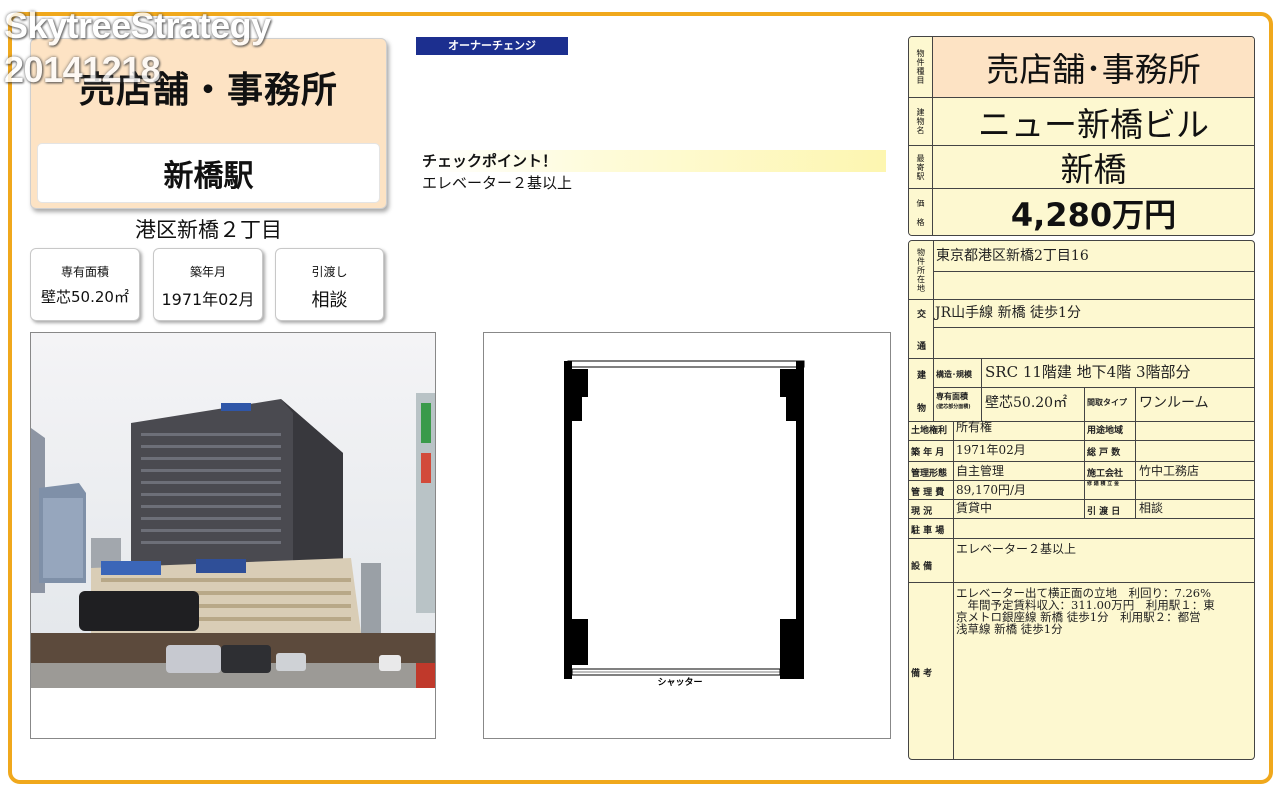 The width and height of the screenshot is (1280, 790). Describe the element at coordinates (928, 453) in the screenshot. I see `built-label: 築 年 月` at that location.